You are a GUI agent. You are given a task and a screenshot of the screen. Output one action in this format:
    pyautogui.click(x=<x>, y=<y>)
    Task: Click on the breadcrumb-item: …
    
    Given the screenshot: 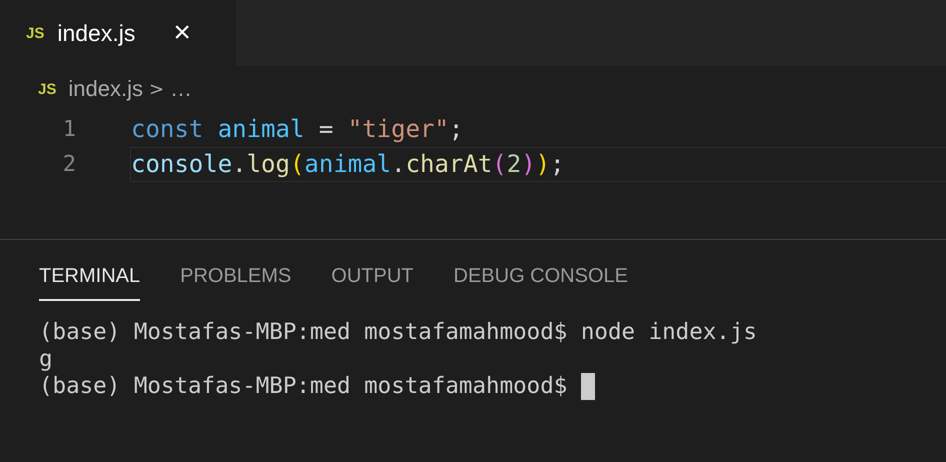 What is the action you would take?
    pyautogui.click(x=181, y=89)
    